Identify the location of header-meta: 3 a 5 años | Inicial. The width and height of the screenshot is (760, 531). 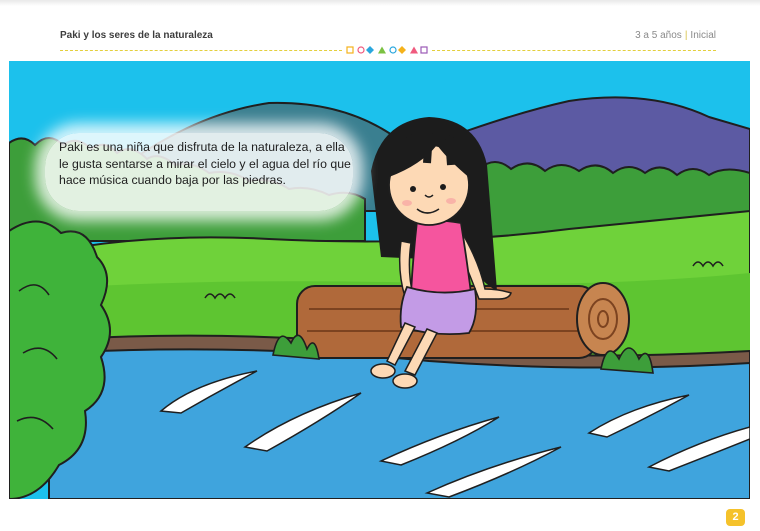
(675, 35).